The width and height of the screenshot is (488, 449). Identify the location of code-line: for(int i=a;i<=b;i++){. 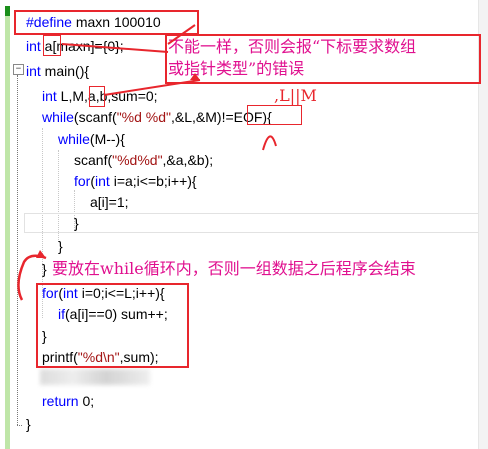
(135, 181).